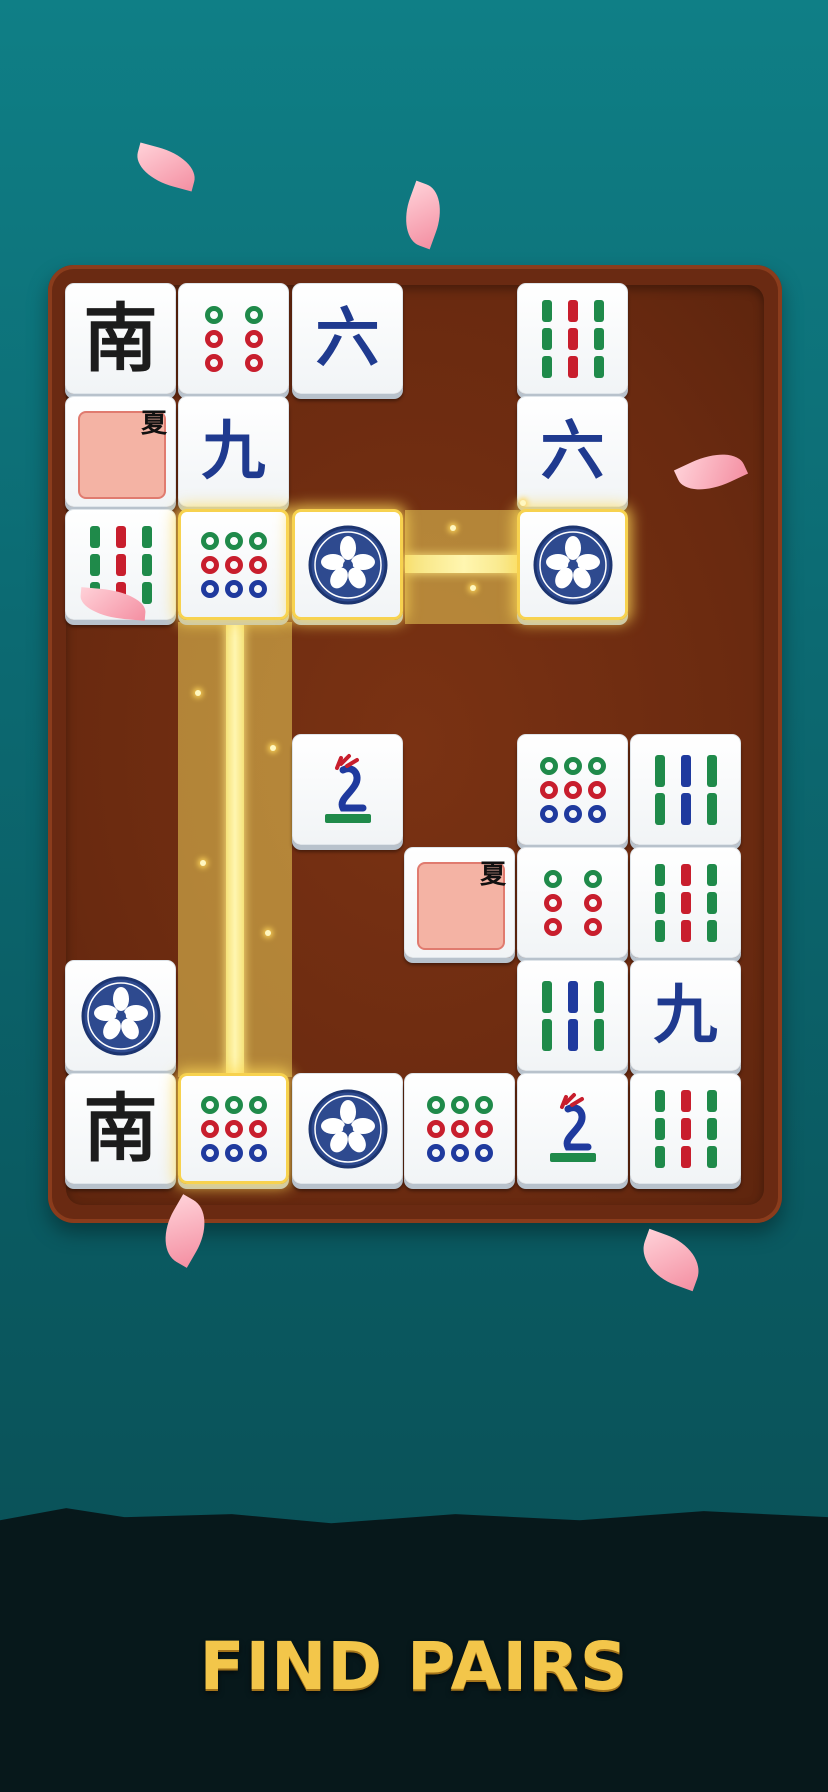 The height and width of the screenshot is (1792, 828). I want to click on match-path-horizontal-line, so click(464, 564).